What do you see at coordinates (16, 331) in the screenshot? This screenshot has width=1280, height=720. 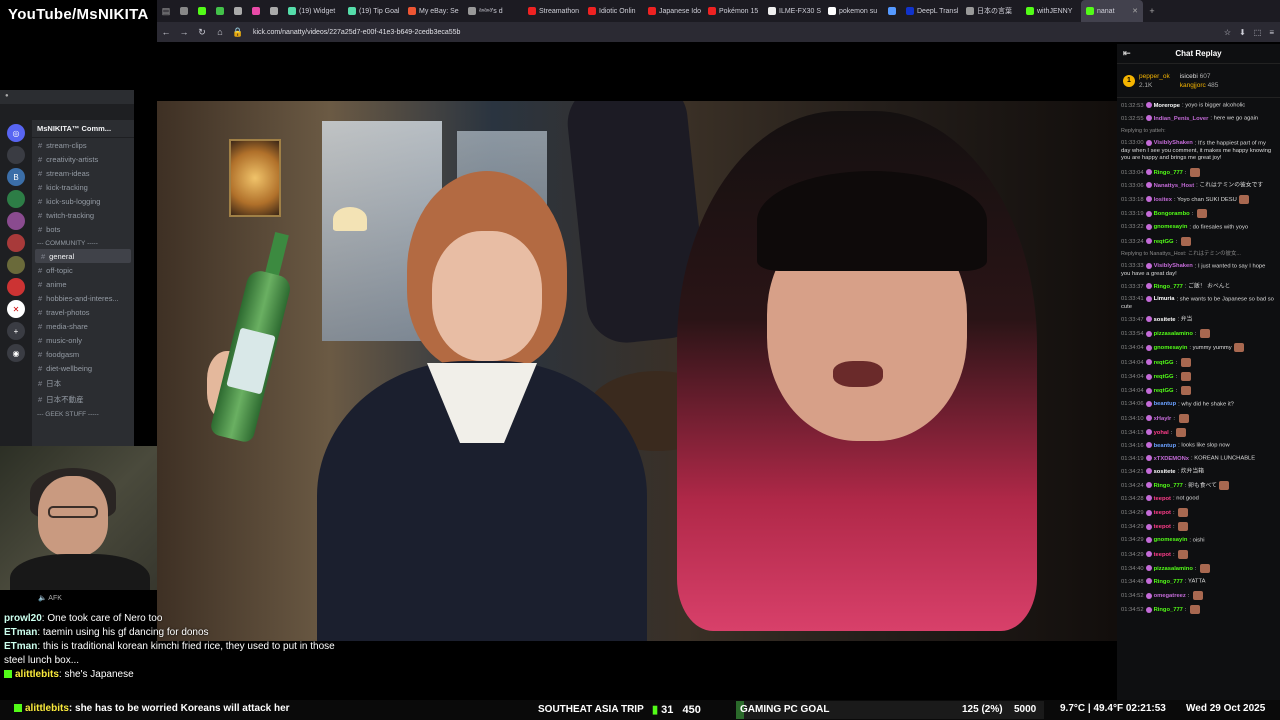 I see `add-server-icon: +` at bounding box center [16, 331].